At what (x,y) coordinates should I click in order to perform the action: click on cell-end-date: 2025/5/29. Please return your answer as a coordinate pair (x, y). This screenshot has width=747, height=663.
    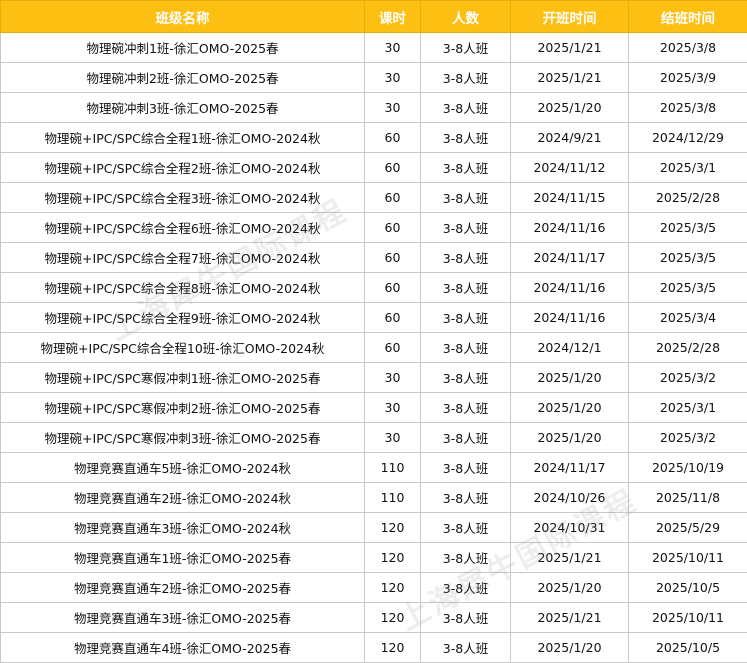
    Looking at the image, I should click on (688, 528).